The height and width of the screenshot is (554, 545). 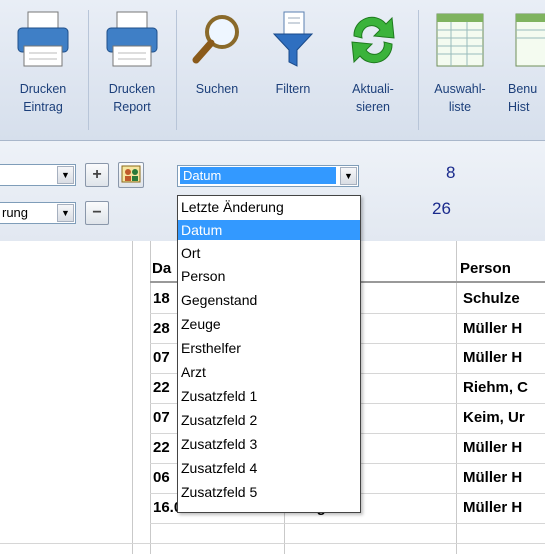 What do you see at coordinates (161, 298) in the screenshot?
I see `row-date: 18` at bounding box center [161, 298].